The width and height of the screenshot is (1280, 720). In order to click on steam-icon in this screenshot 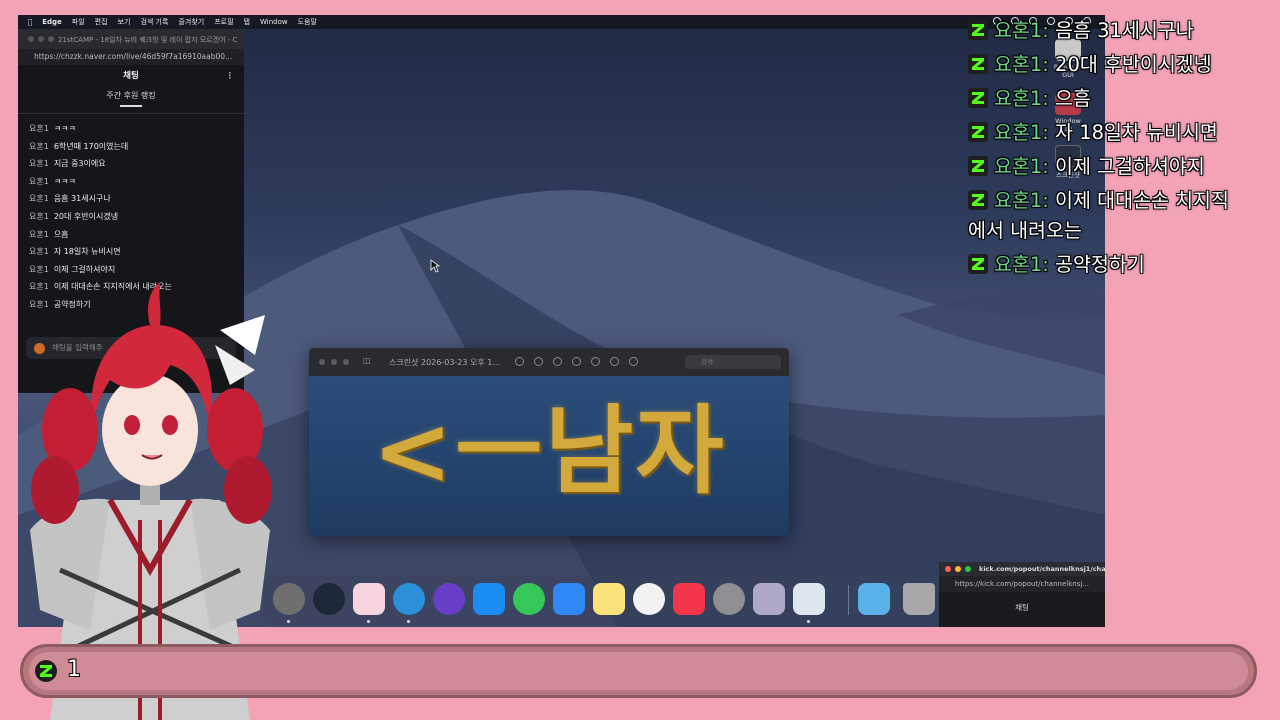, I will do `click(329, 599)`.